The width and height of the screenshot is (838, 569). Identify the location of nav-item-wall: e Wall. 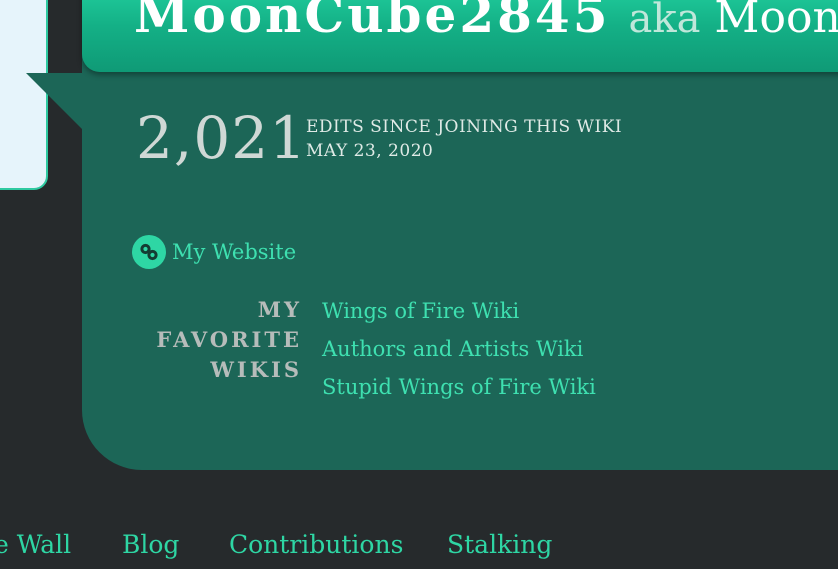
(35, 544).